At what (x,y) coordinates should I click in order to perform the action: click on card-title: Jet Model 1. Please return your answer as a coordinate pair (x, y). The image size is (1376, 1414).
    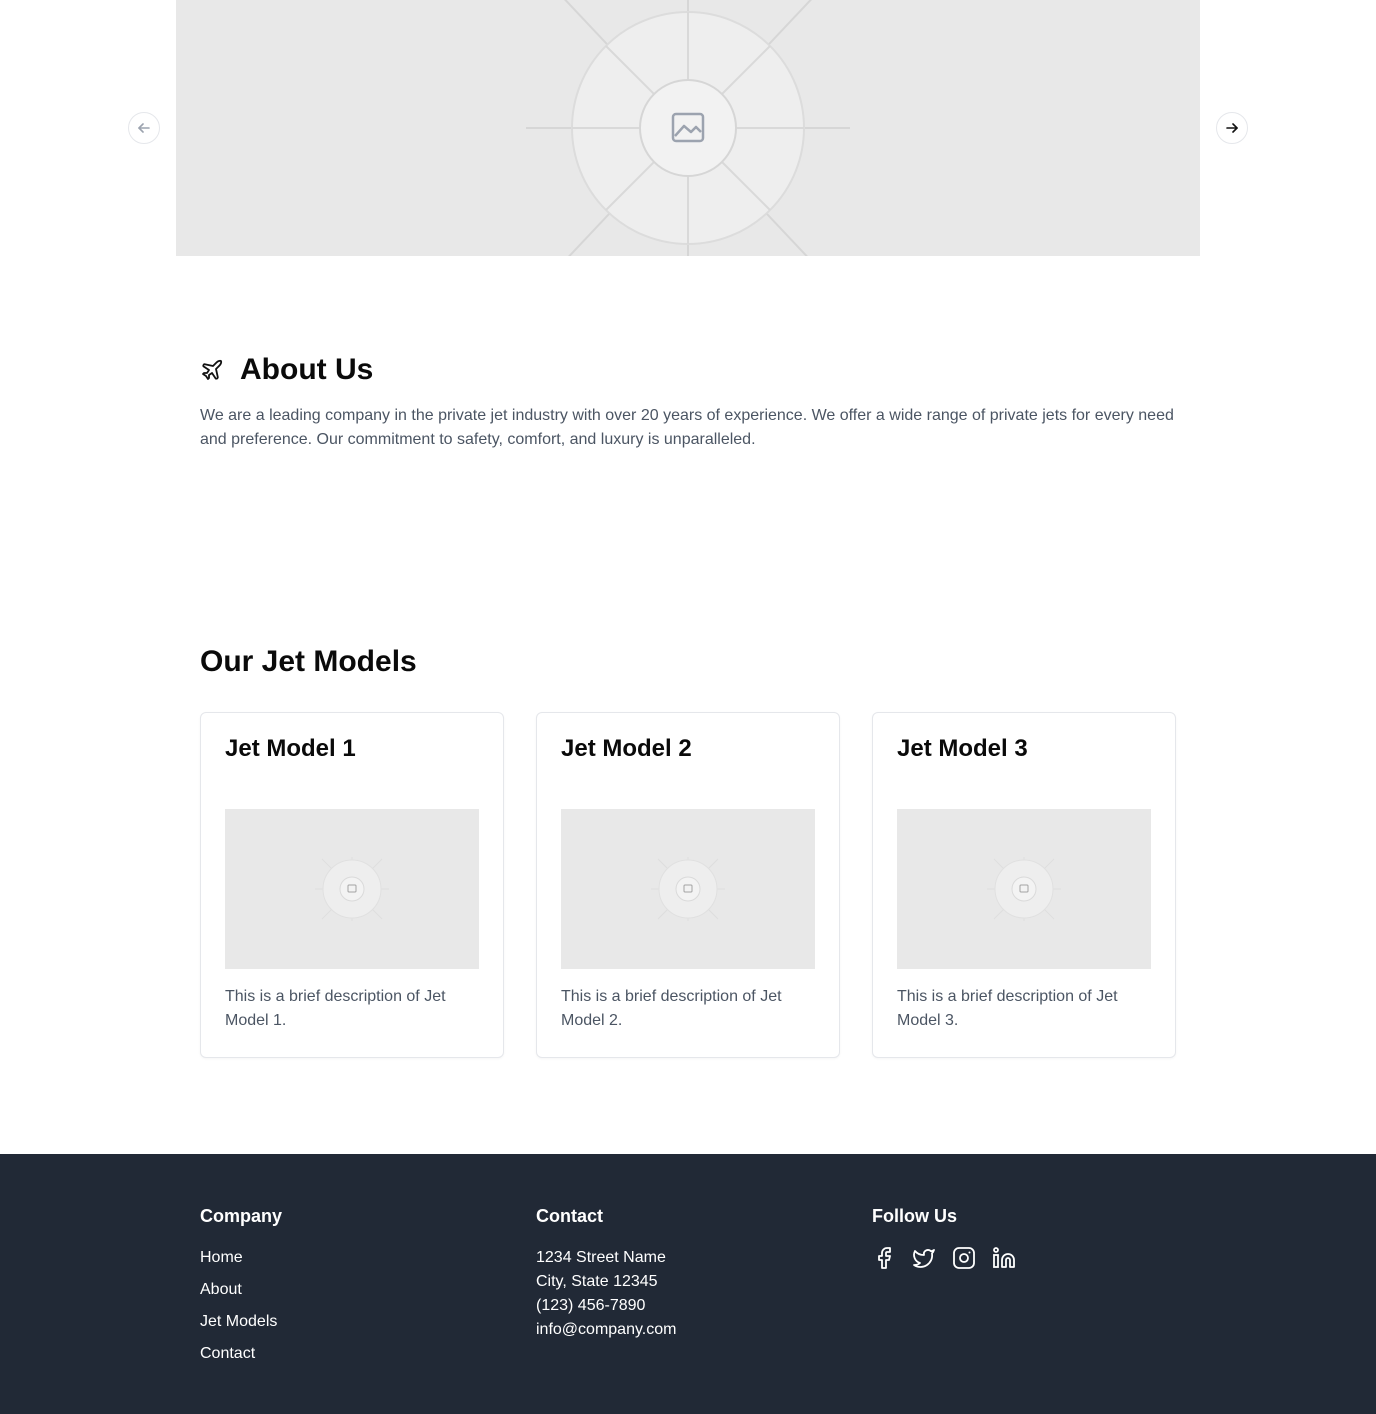
    Looking at the image, I should click on (290, 748).